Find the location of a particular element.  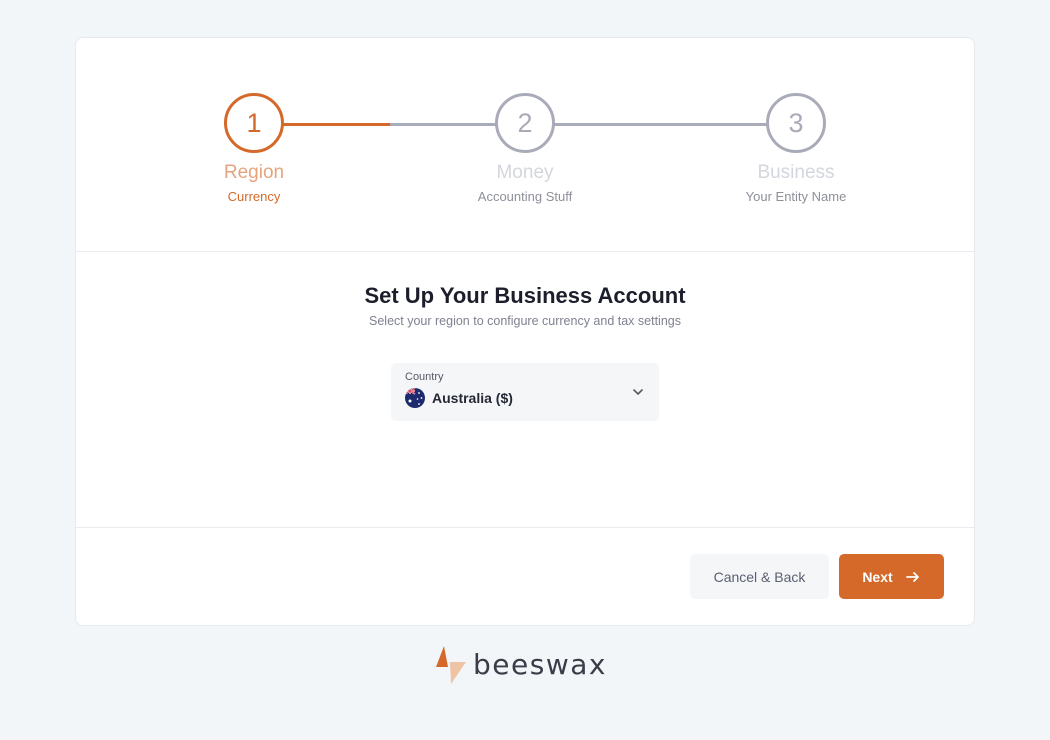

step-region: 1 Region Currency is located at coordinates (254, 148).